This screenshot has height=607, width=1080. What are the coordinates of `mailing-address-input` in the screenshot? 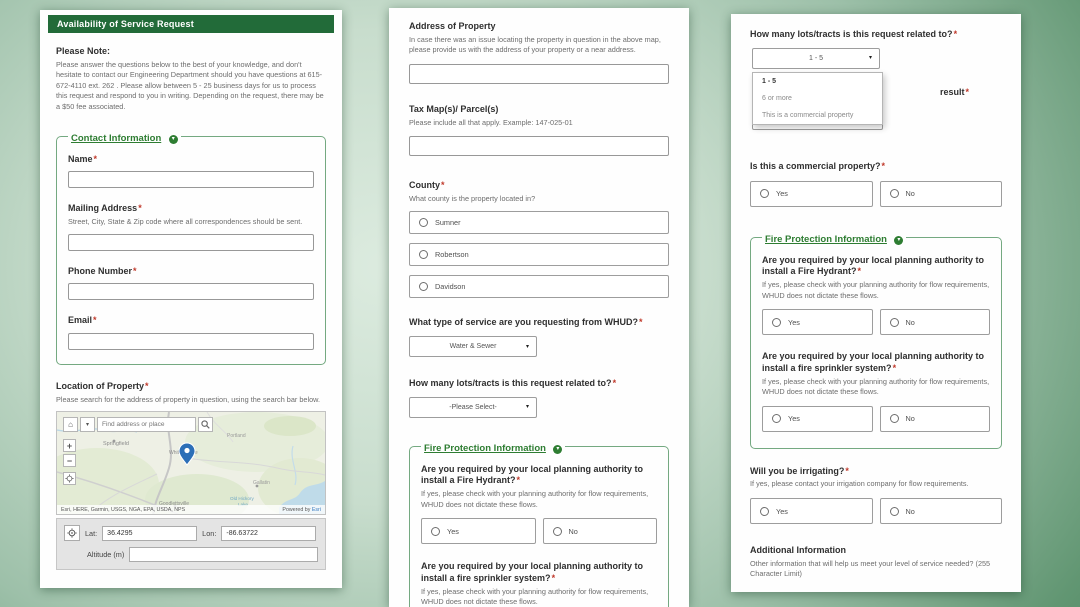 It's located at (191, 242).